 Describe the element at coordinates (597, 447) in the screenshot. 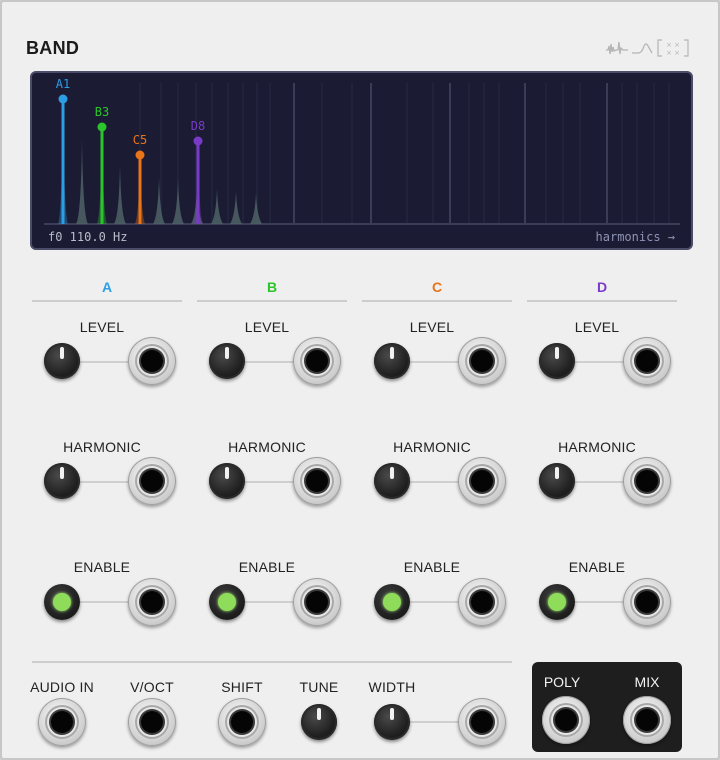

I see `harmonic-label-d: HARMONIC` at that location.